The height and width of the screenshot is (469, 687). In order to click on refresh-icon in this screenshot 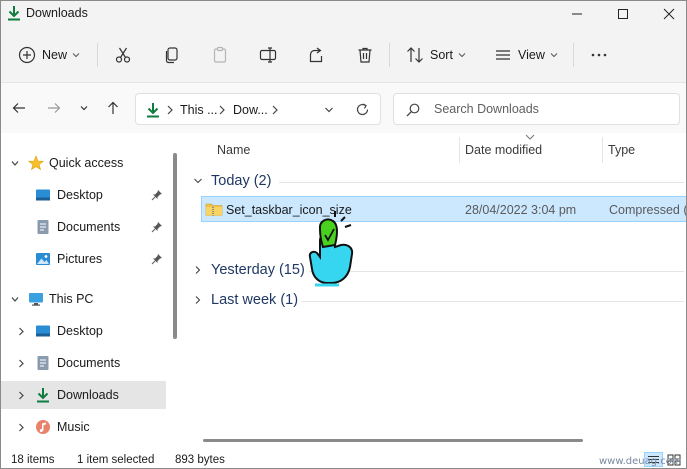, I will do `click(362, 109)`.